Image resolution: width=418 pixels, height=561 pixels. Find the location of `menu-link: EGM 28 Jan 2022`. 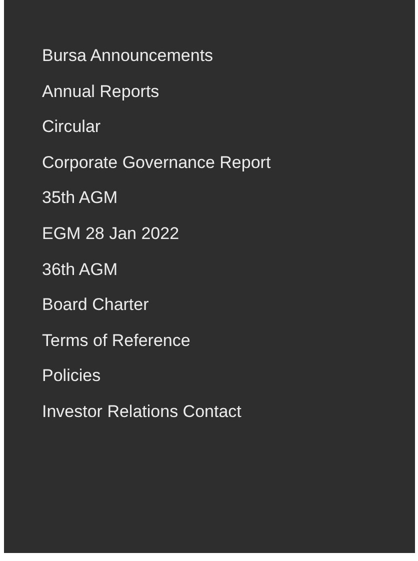

menu-link: EGM 28 Jan 2022 is located at coordinates (111, 234).